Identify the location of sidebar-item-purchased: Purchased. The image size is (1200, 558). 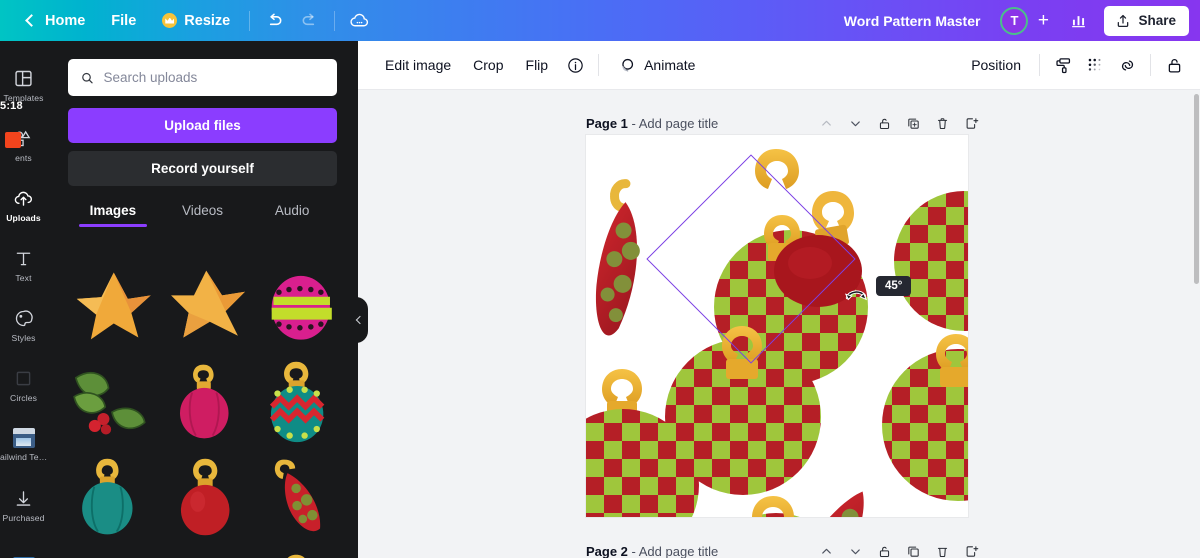
(23, 505).